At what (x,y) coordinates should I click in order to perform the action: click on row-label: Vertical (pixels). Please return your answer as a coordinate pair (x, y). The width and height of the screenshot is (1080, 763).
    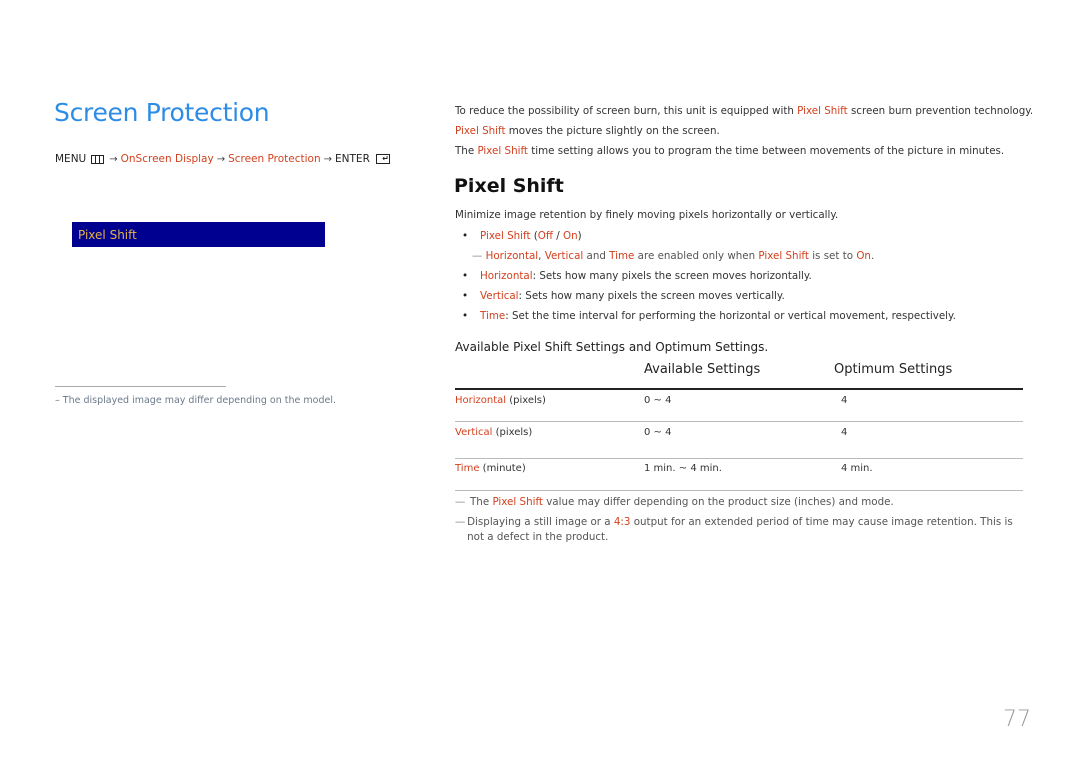
    Looking at the image, I should click on (493, 432).